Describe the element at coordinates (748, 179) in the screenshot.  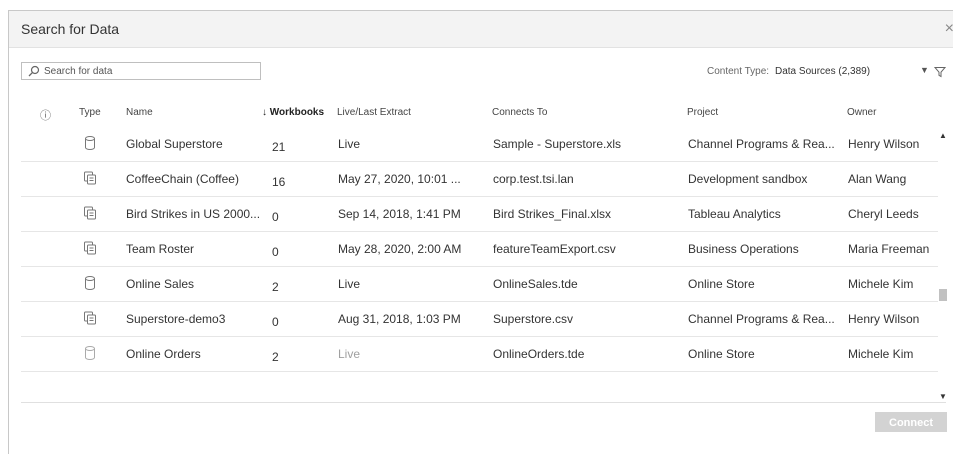
I see `row-project: Development sandbox` at that location.